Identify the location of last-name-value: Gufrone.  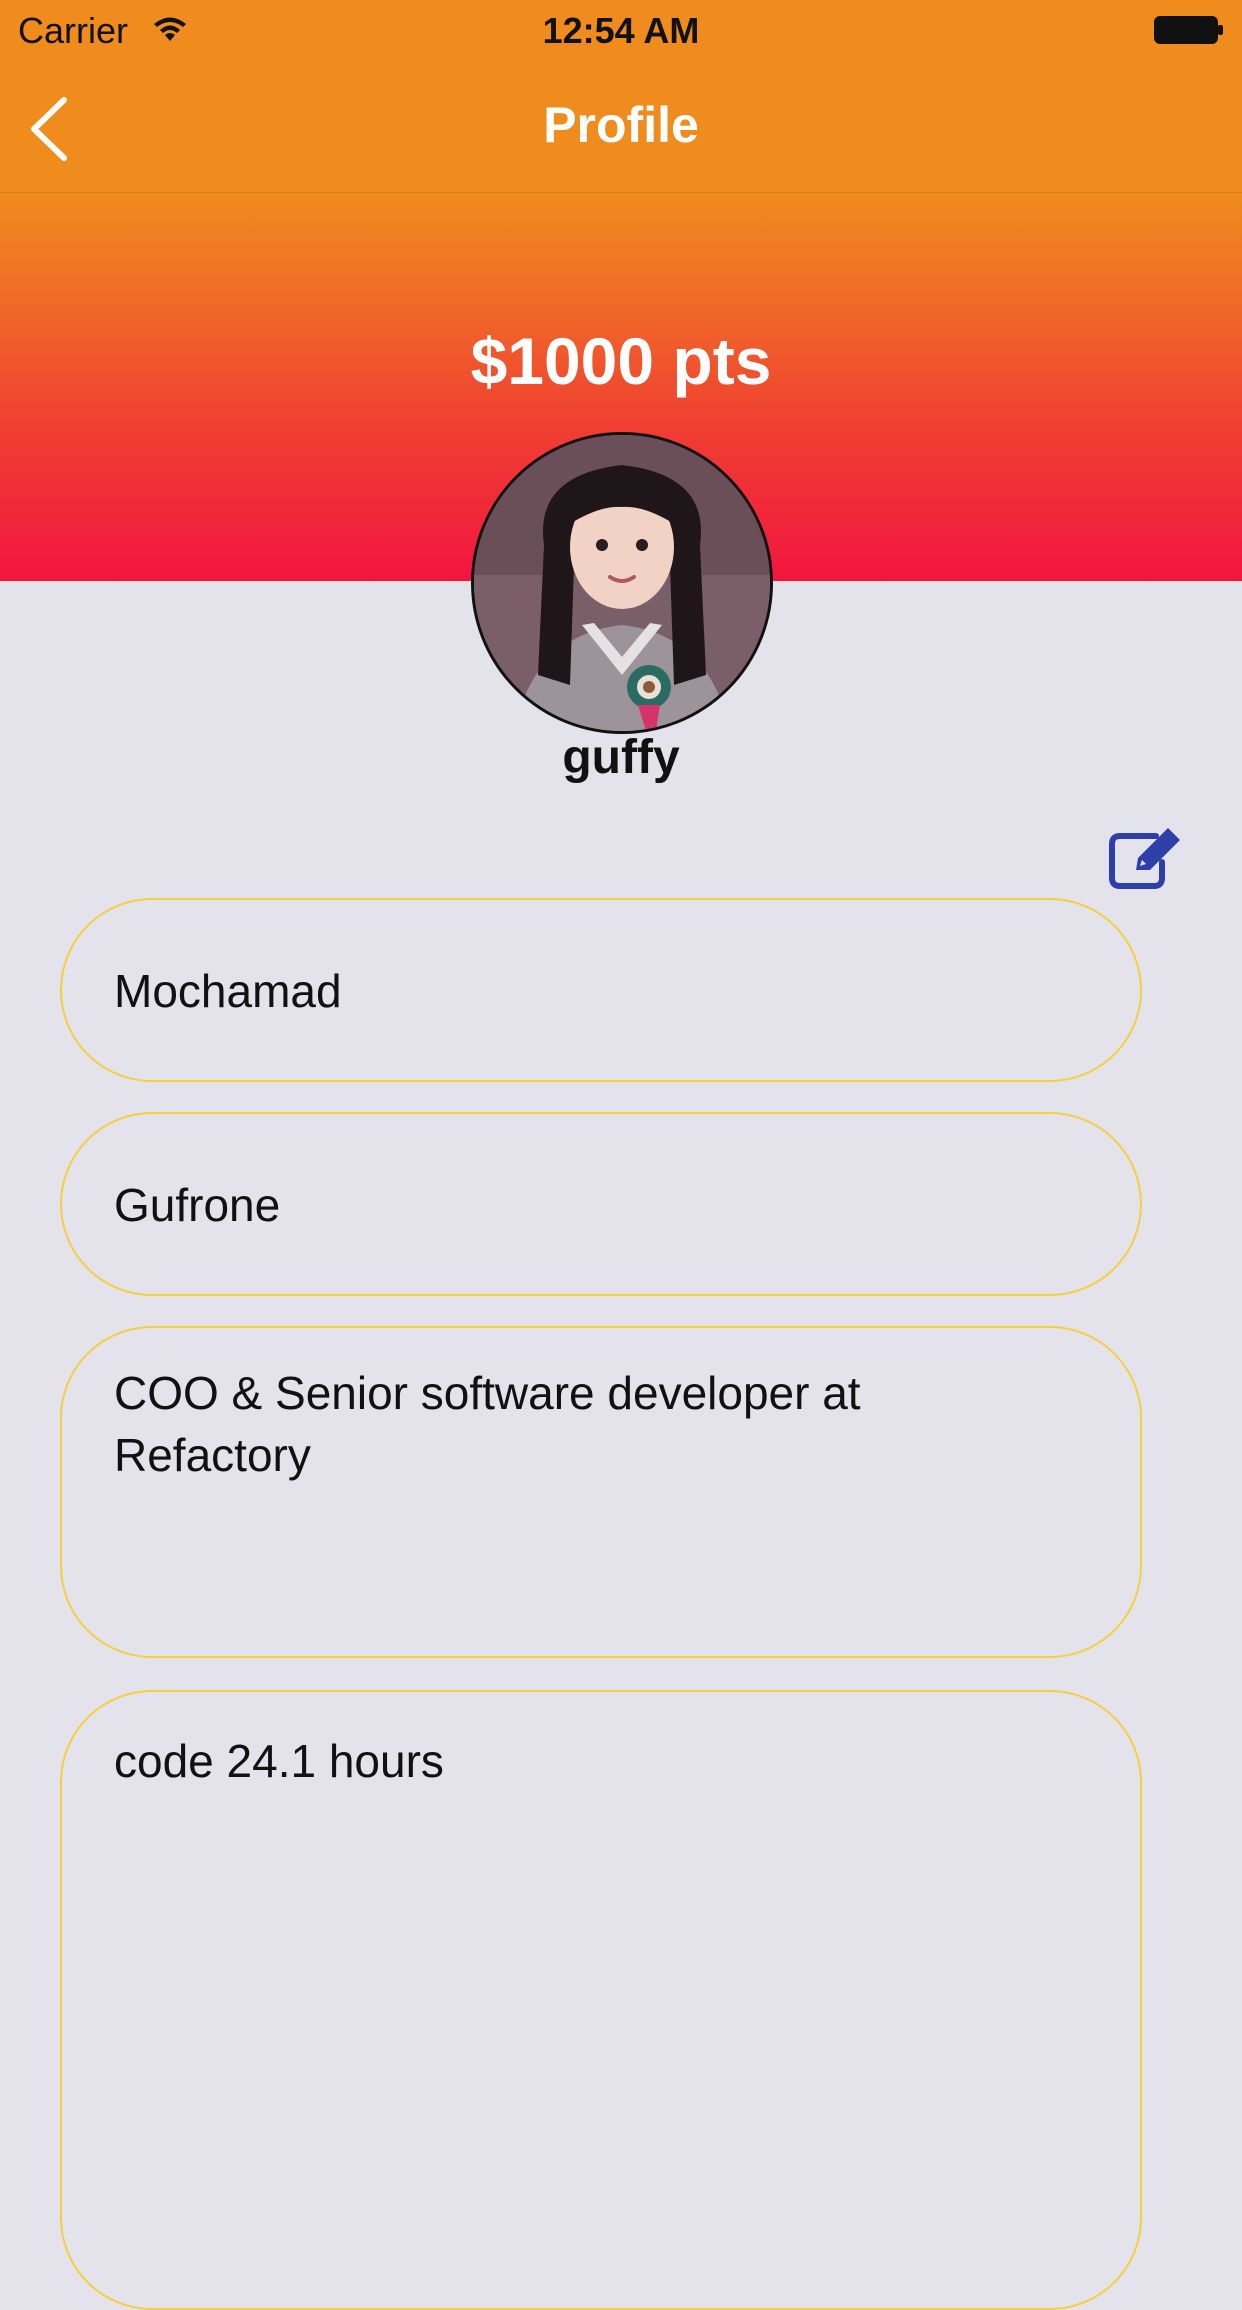
(197, 1205).